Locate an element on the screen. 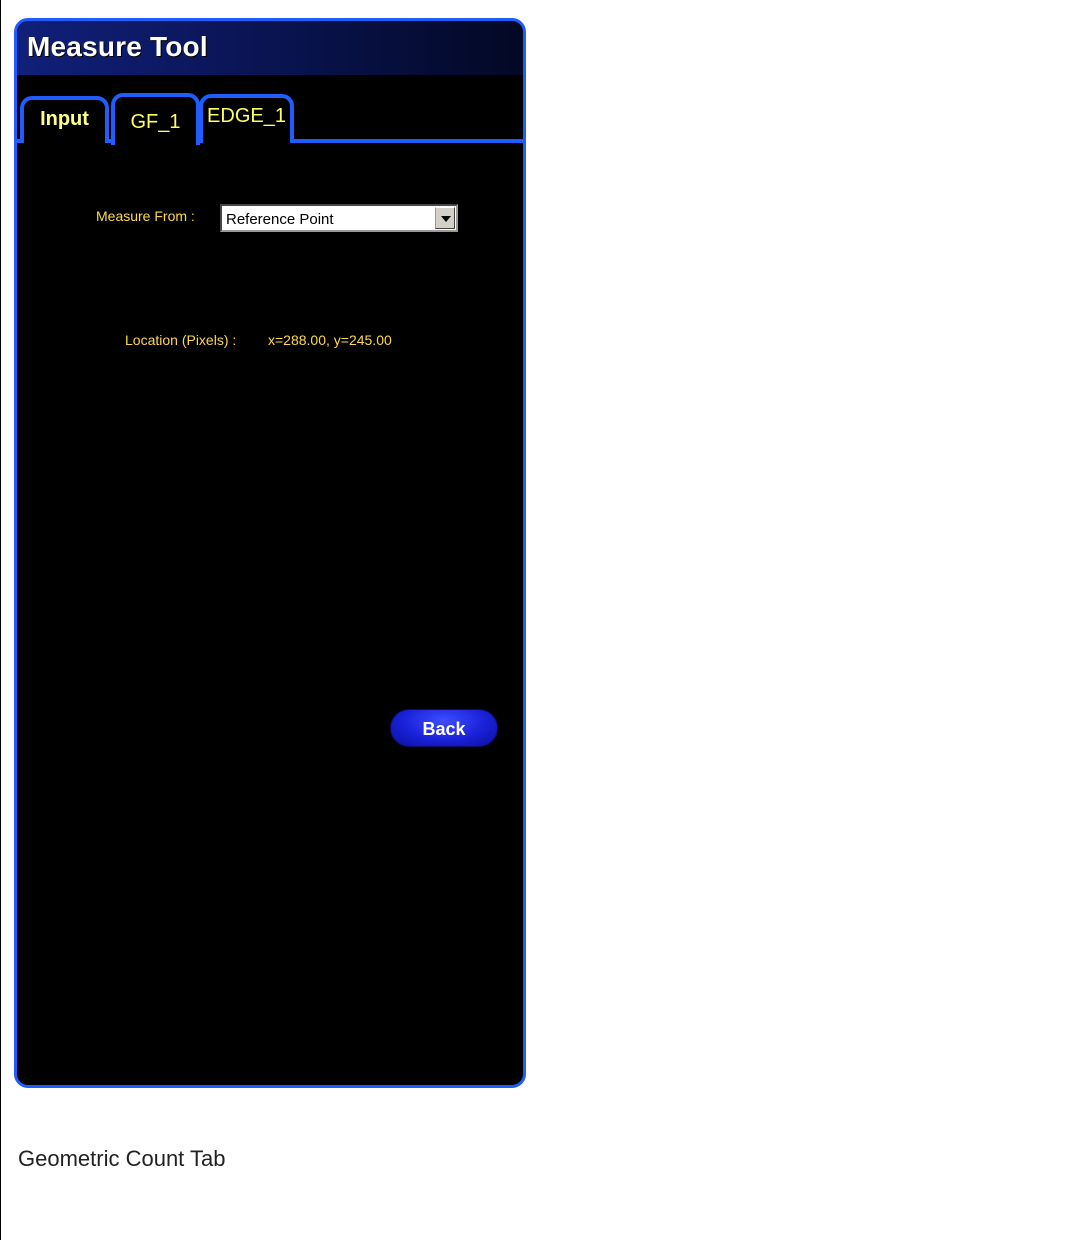  window-title: Measure Tool is located at coordinates (117, 46).